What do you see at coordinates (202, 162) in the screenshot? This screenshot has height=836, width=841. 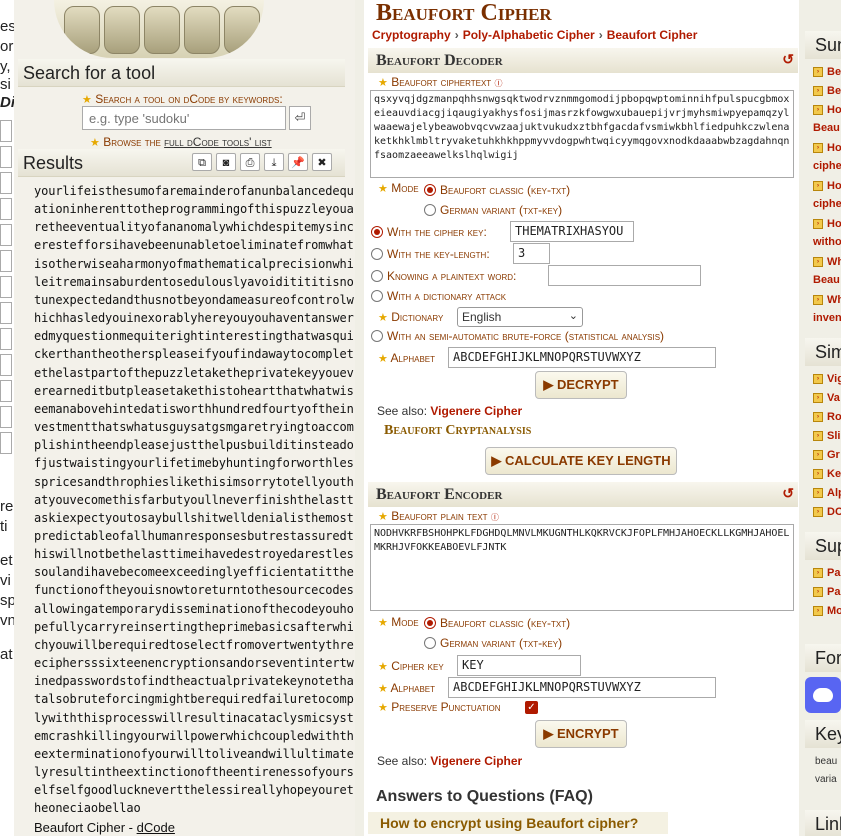 I see `copy-icon: ⧉` at bounding box center [202, 162].